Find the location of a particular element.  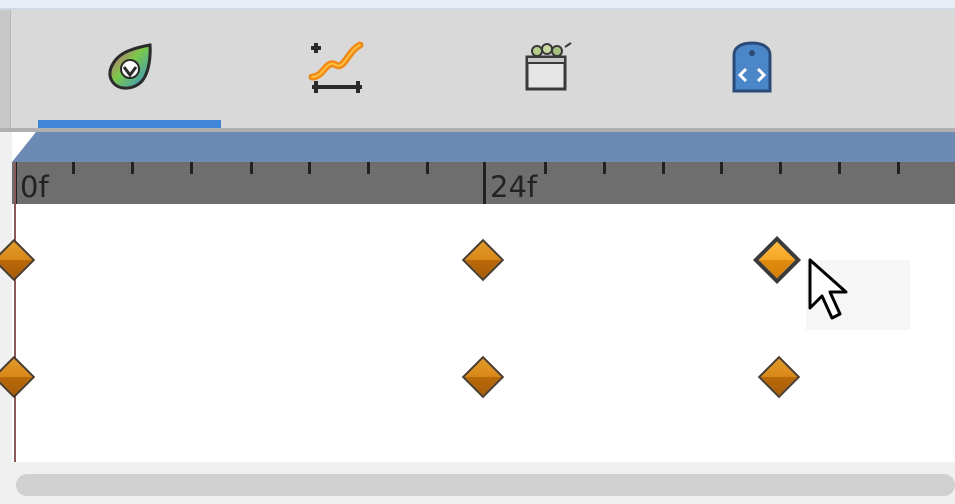

timeline-ruler-header is located at coordinates (483, 147).